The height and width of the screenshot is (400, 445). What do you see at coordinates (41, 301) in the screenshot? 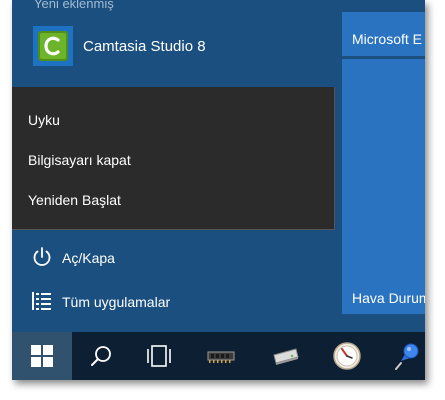
I see `list-icon` at bounding box center [41, 301].